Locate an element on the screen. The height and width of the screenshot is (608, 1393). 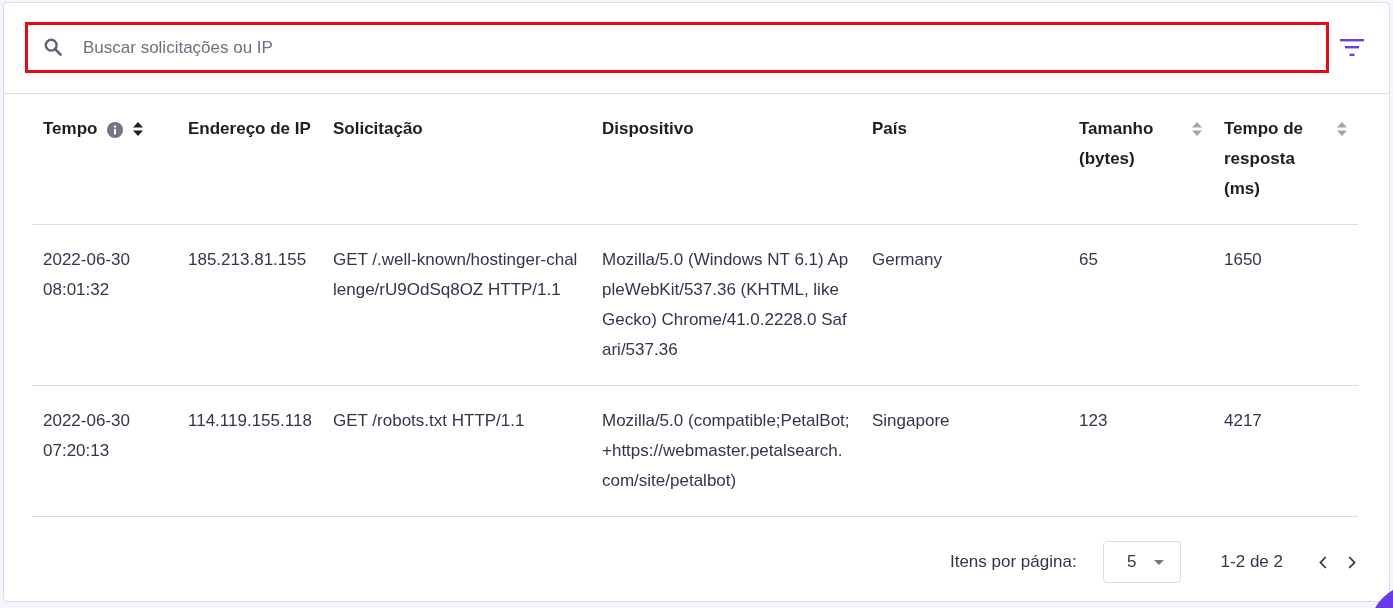
table-cell: 185.213.81.155 is located at coordinates (249, 305).